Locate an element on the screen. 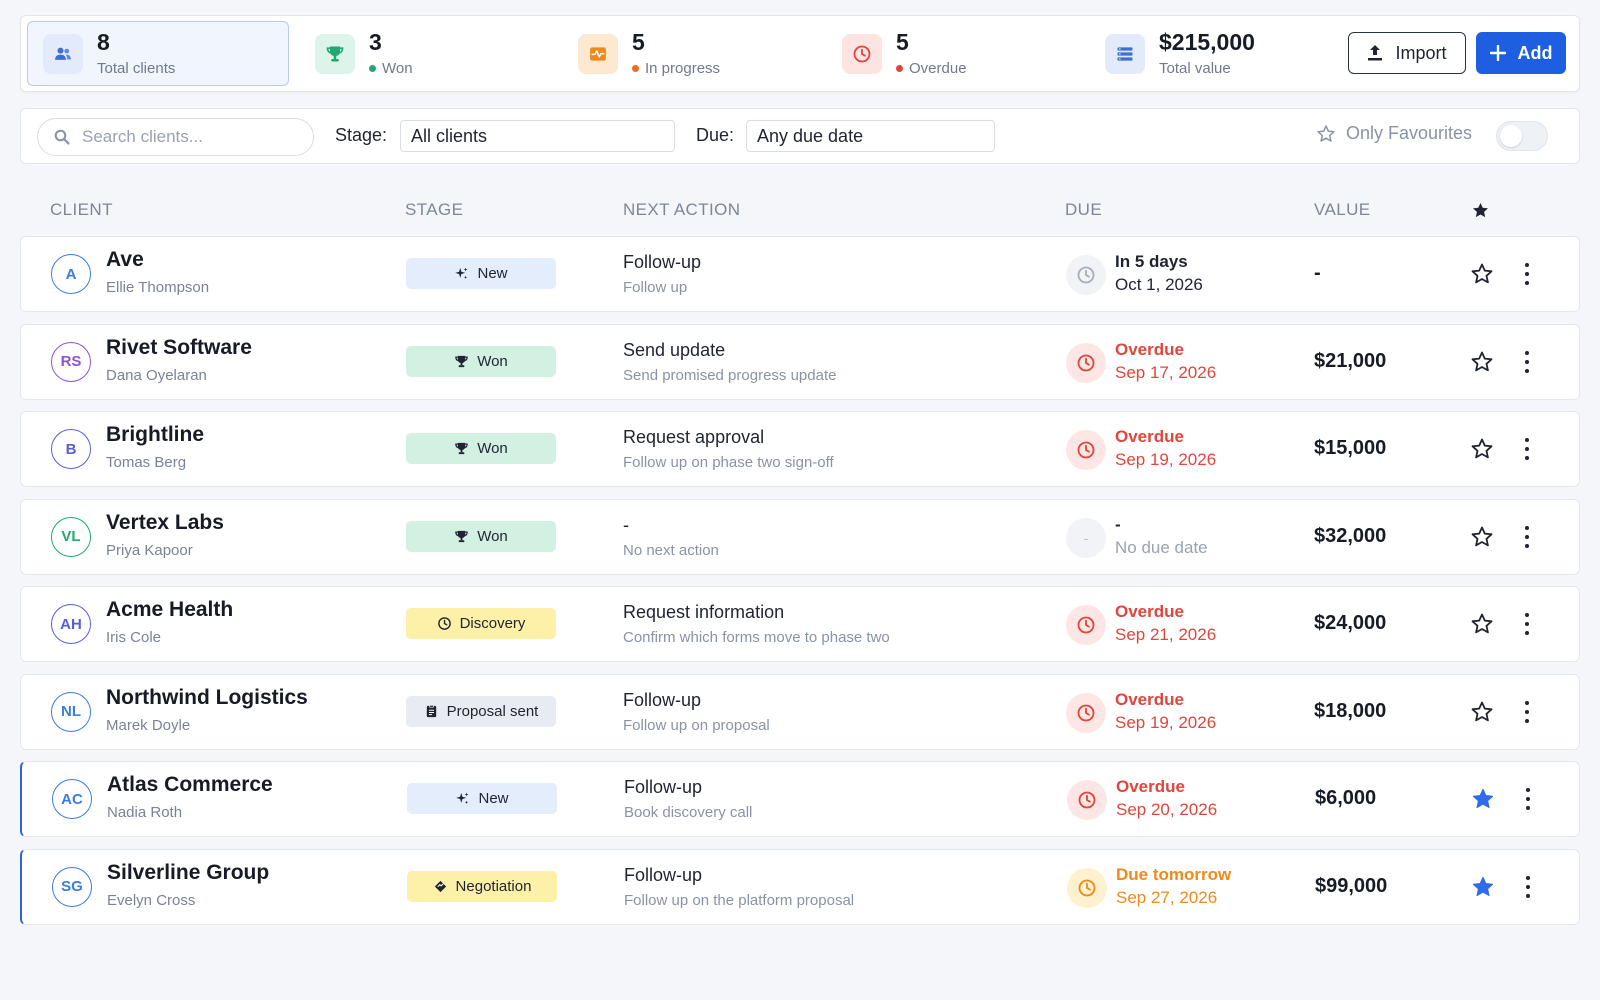  column-header-client: CLIENT is located at coordinates (81, 210).